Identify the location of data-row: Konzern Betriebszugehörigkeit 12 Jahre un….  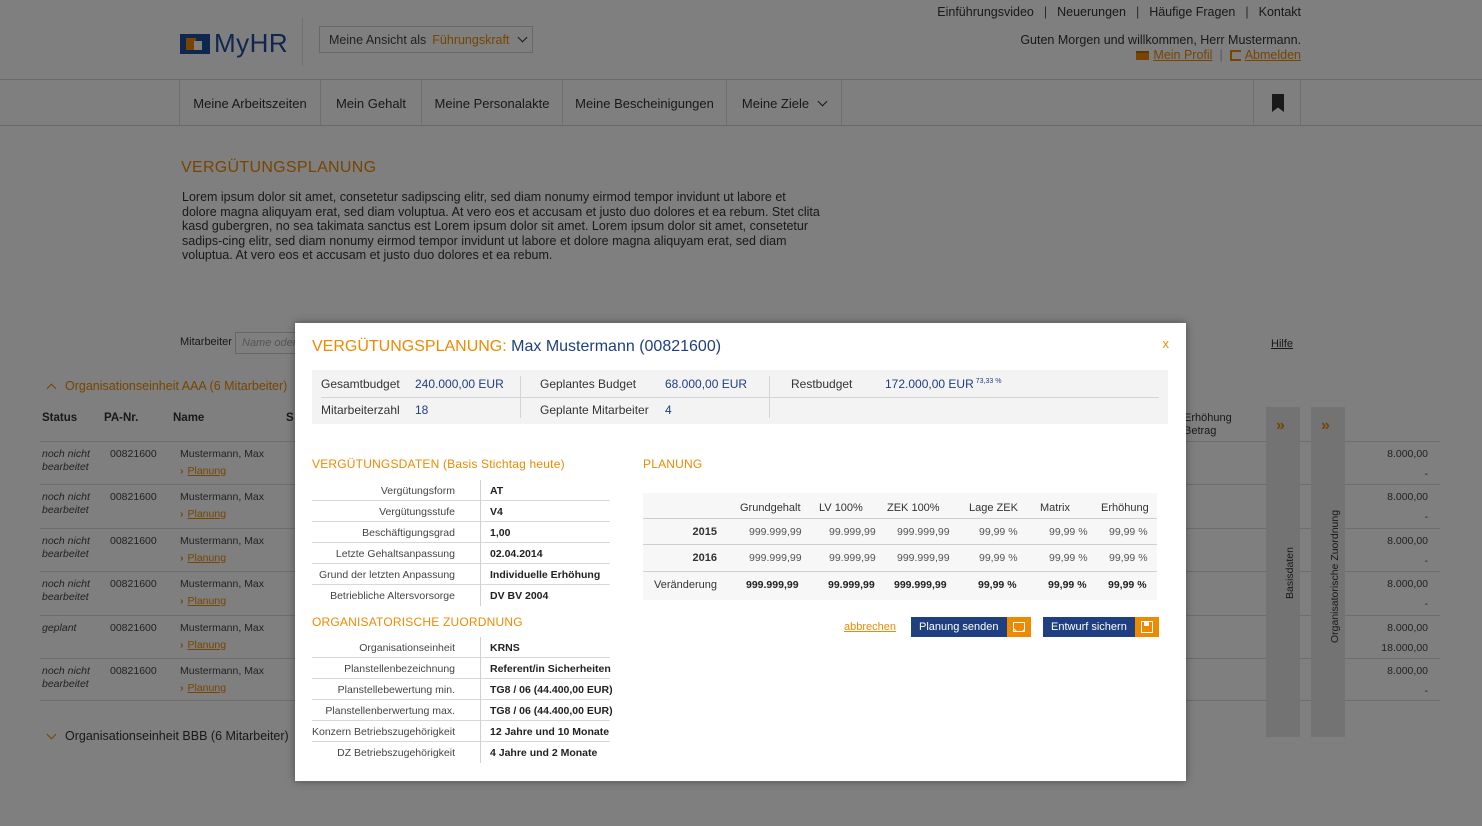
(461, 731).